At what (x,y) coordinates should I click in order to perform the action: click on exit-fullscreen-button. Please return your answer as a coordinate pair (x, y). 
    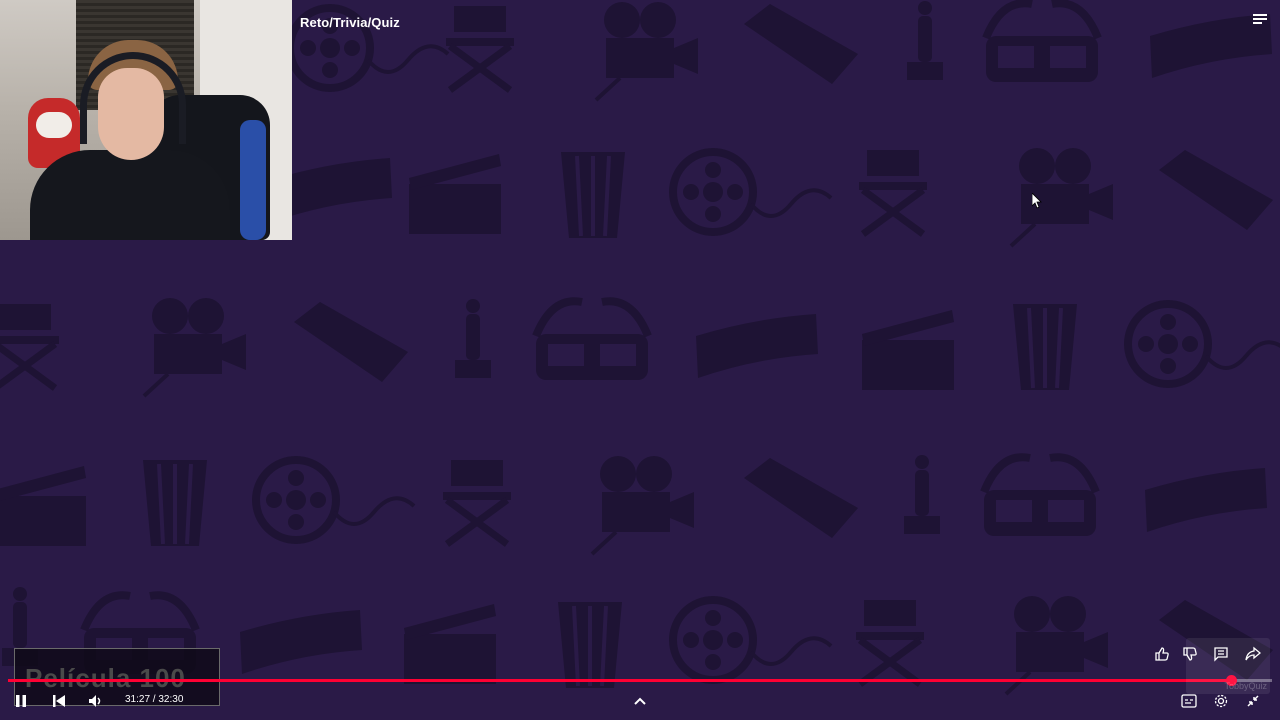
    Looking at the image, I should click on (1253, 701).